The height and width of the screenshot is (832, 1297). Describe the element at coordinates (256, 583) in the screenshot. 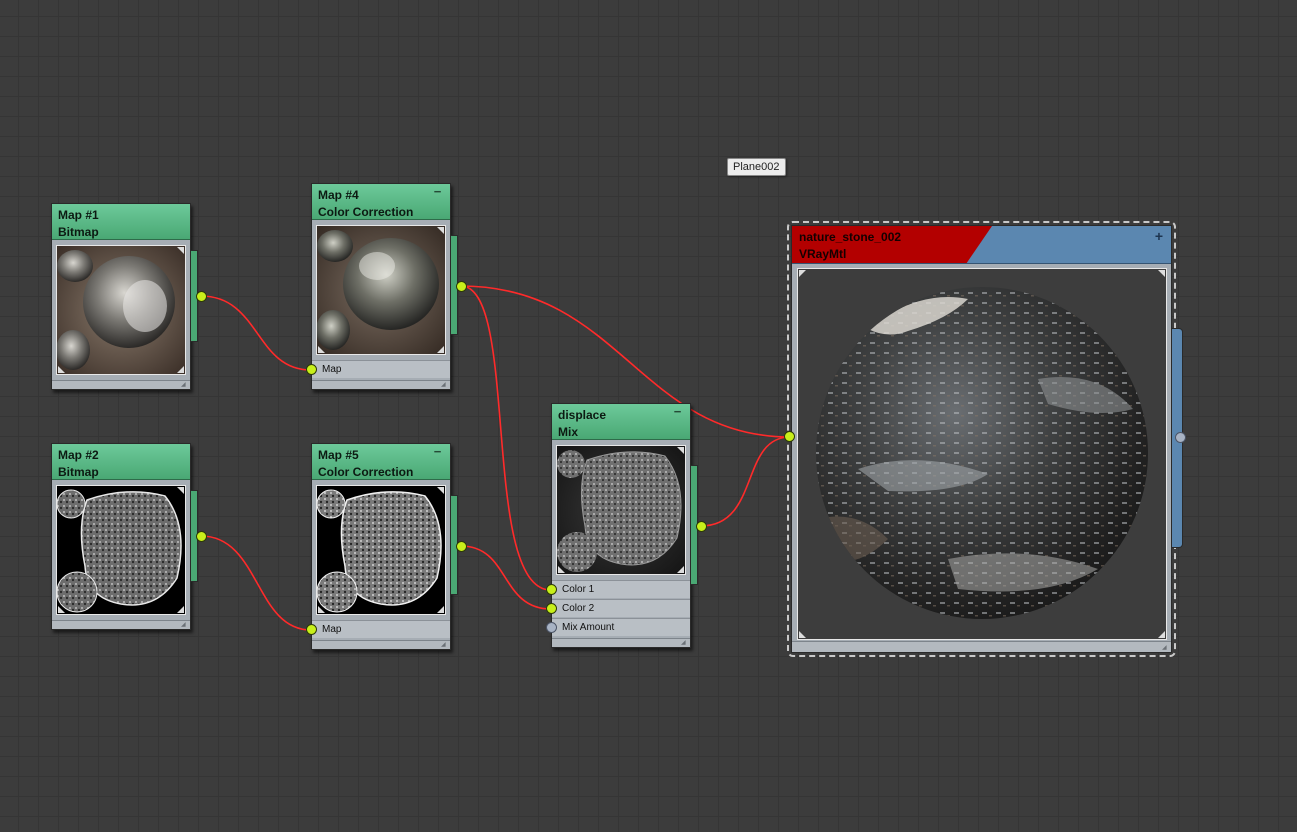

I see `wire-map2-to-map5` at that location.